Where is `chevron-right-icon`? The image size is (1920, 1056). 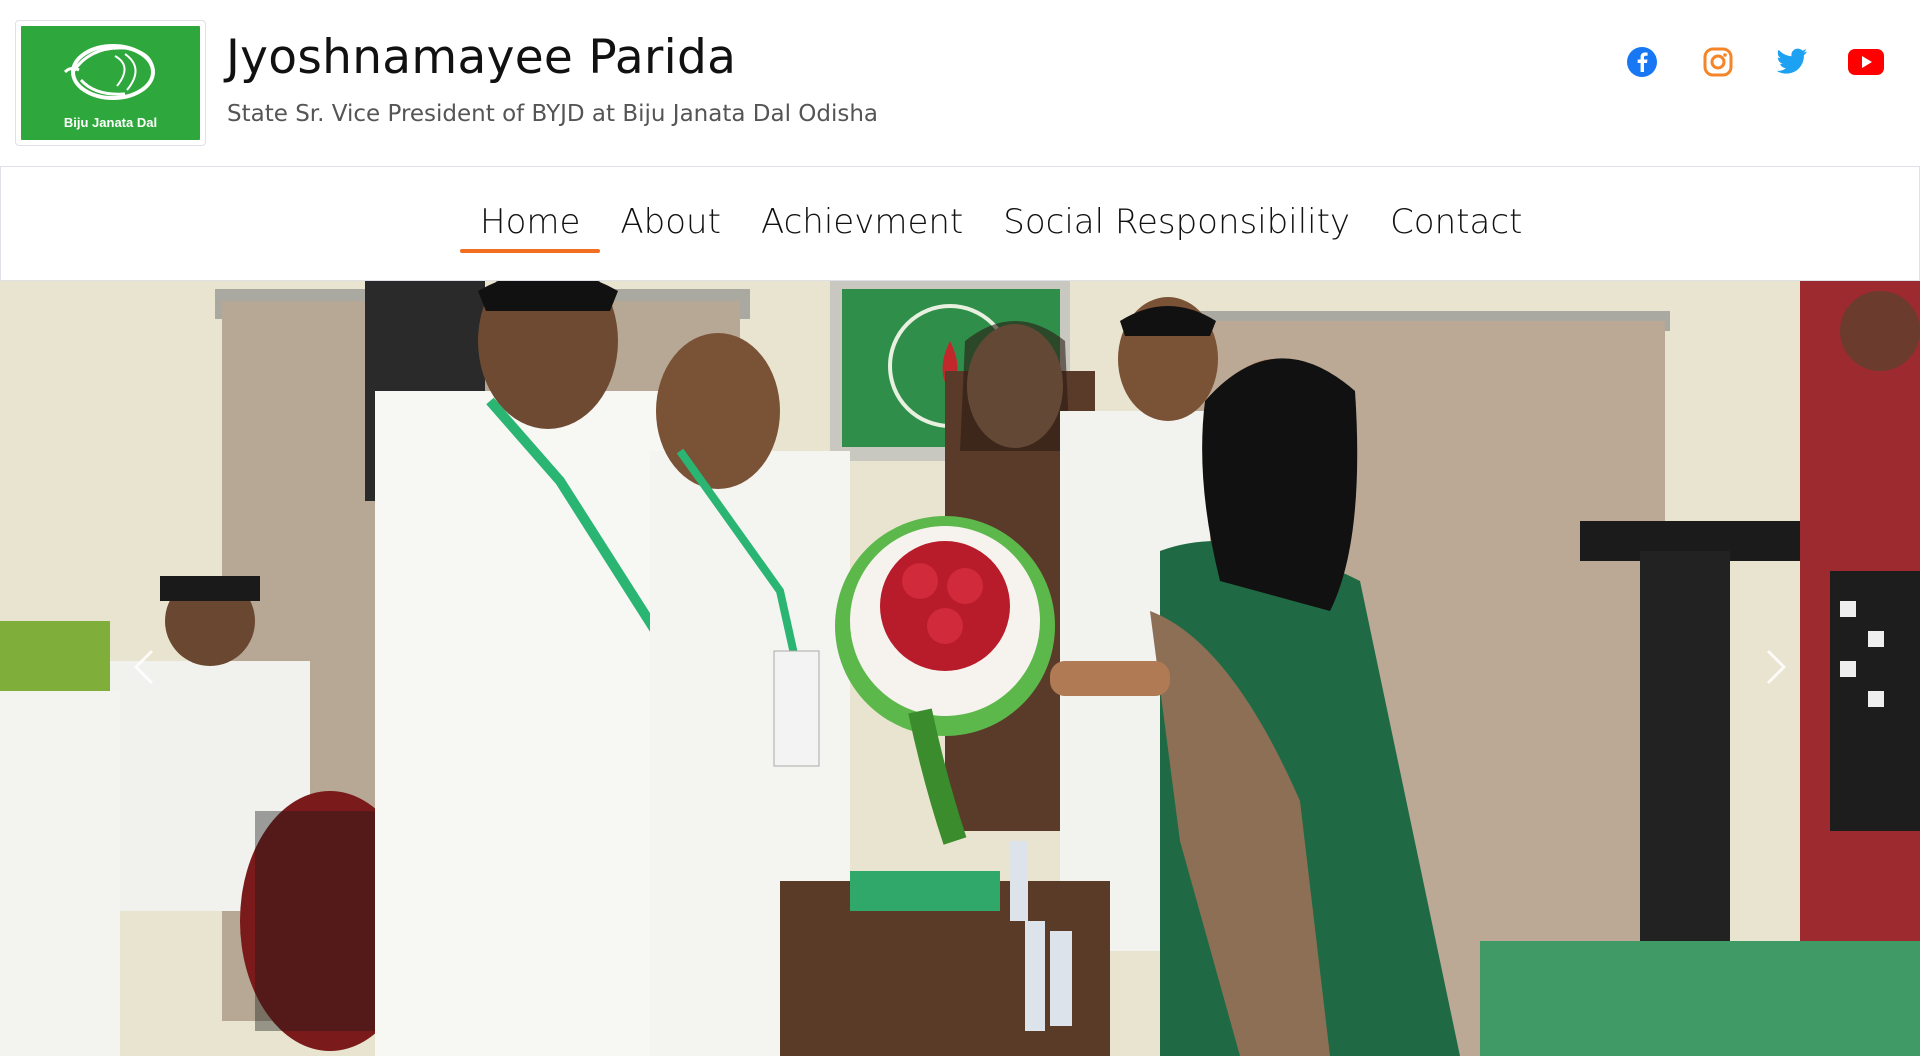 chevron-right-icon is located at coordinates (1776, 667).